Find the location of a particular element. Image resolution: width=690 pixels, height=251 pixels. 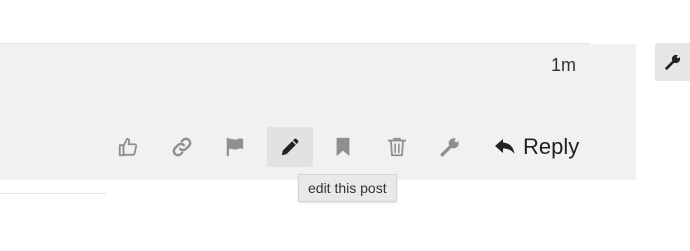

side-admin-button is located at coordinates (672, 62).